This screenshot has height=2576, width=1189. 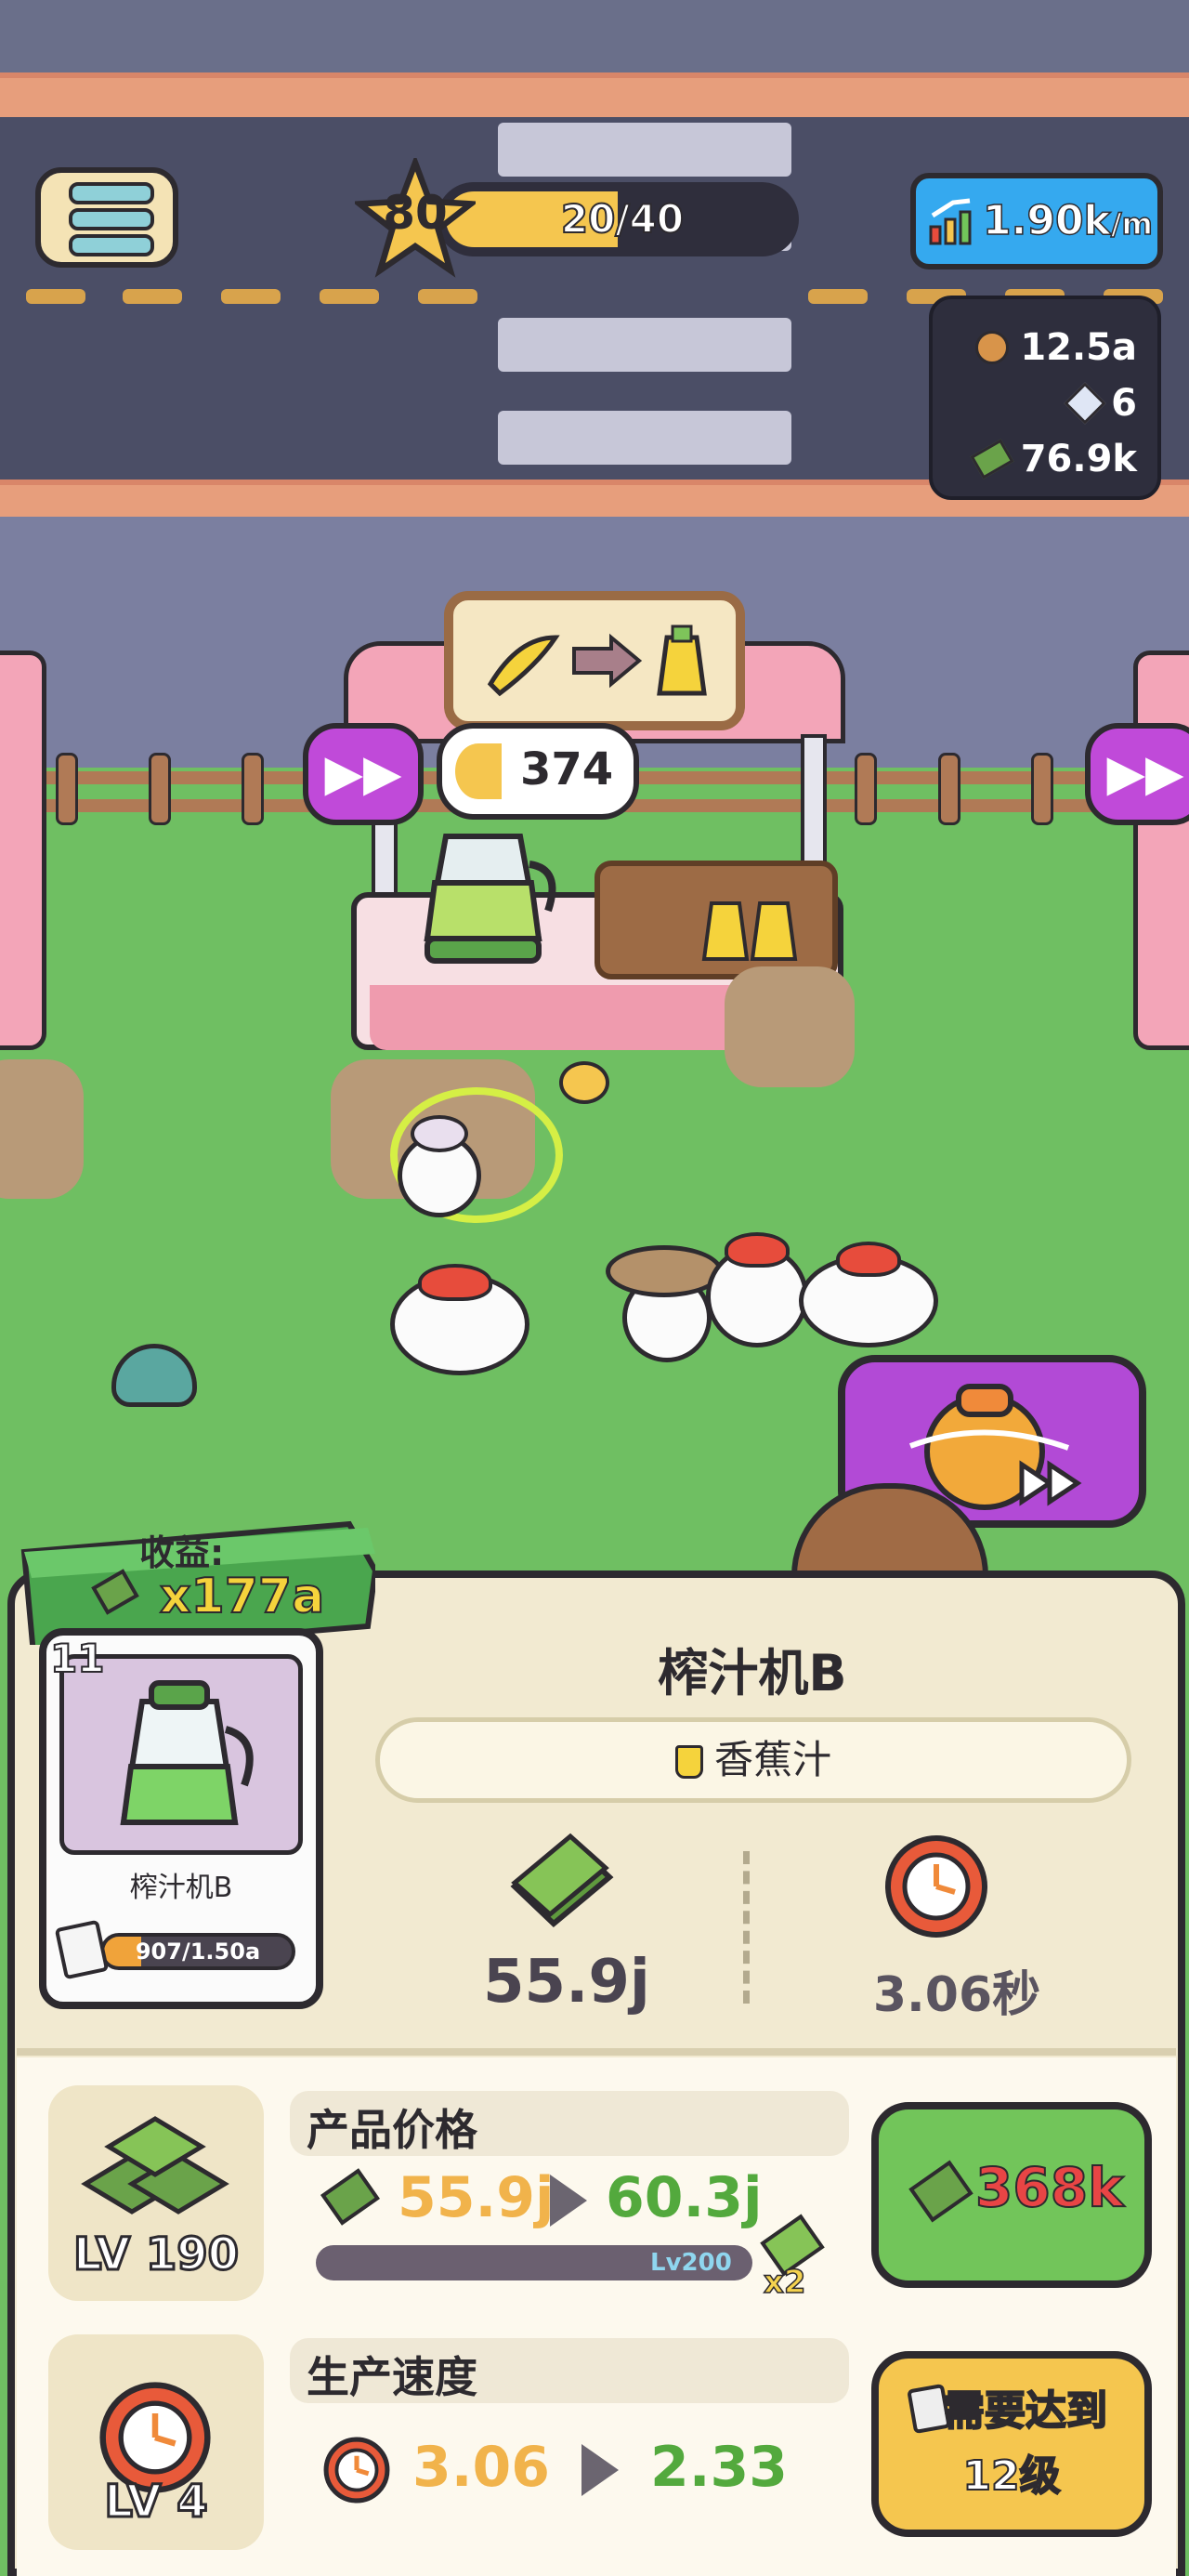 I want to click on income-rate-text: 1.90k/m, so click(x=1068, y=220).